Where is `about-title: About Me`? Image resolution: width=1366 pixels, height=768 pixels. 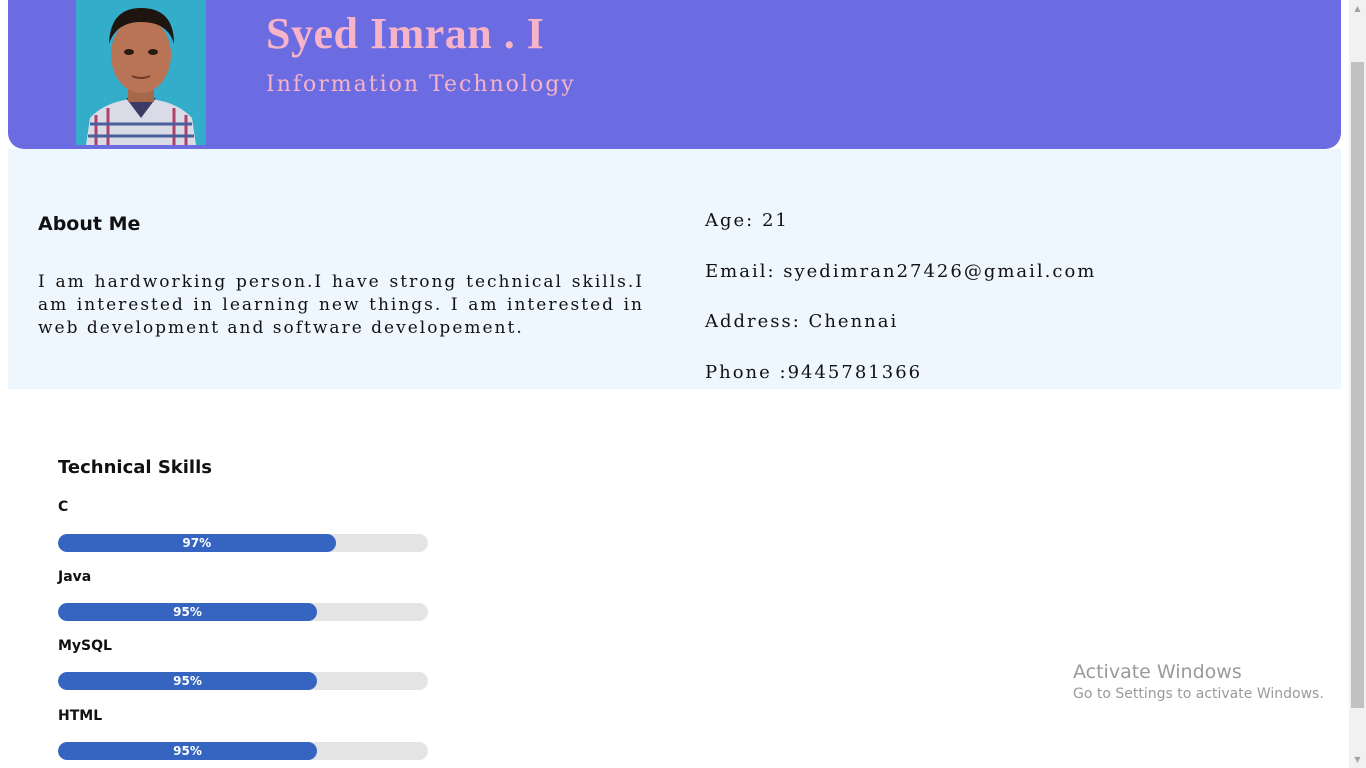 about-title: About Me is located at coordinates (89, 224).